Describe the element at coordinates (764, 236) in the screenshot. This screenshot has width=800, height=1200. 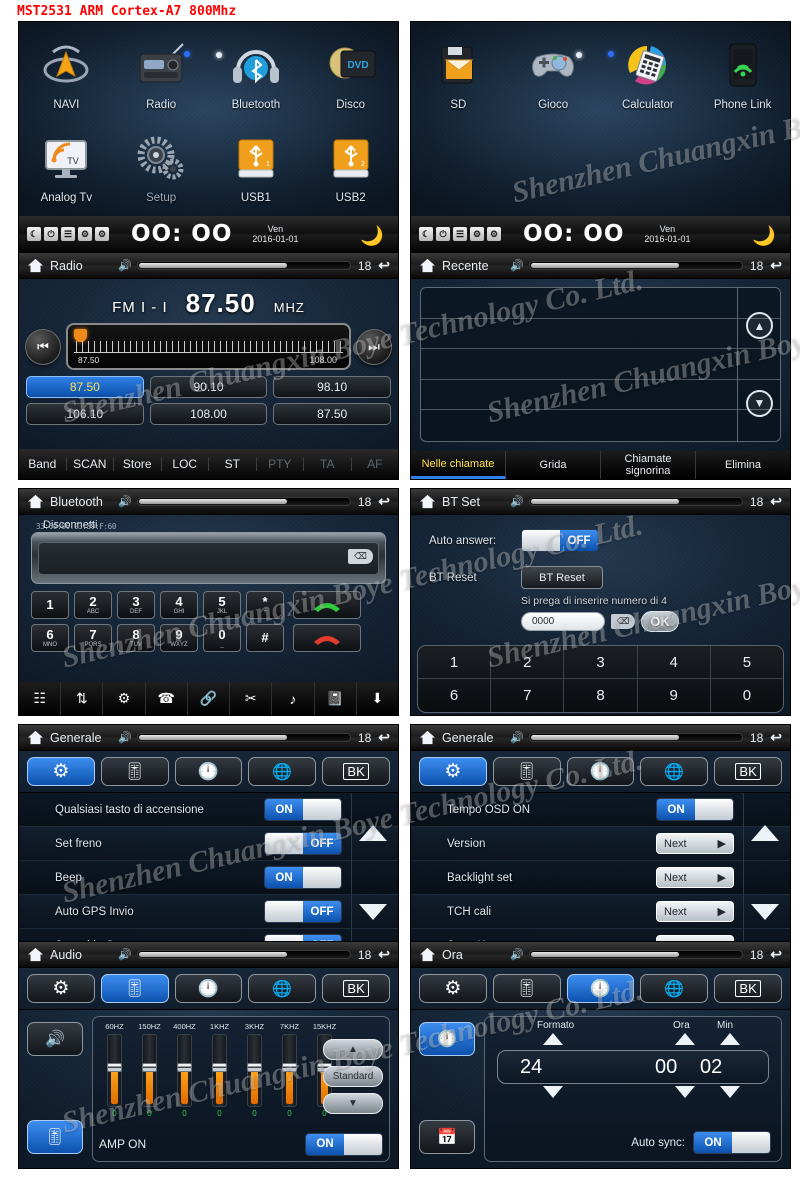
I see `moon-icon: 🌙` at that location.